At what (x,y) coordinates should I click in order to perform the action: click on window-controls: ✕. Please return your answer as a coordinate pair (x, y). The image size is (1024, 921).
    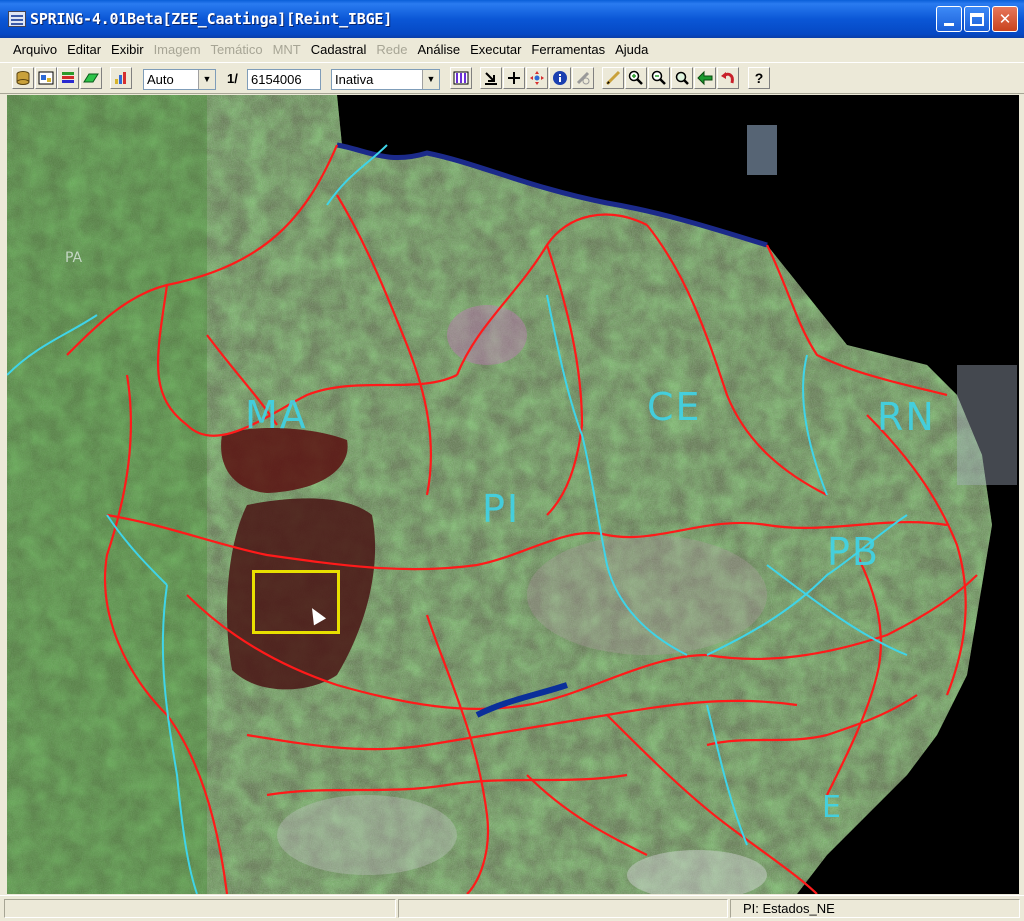
    Looking at the image, I should click on (977, 19).